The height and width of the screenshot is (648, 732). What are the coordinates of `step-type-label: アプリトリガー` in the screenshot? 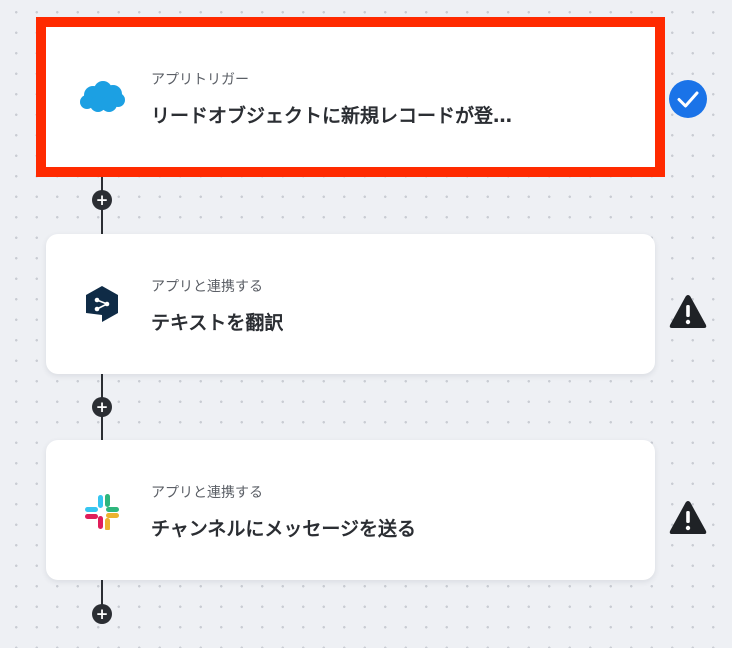 It's located at (200, 80).